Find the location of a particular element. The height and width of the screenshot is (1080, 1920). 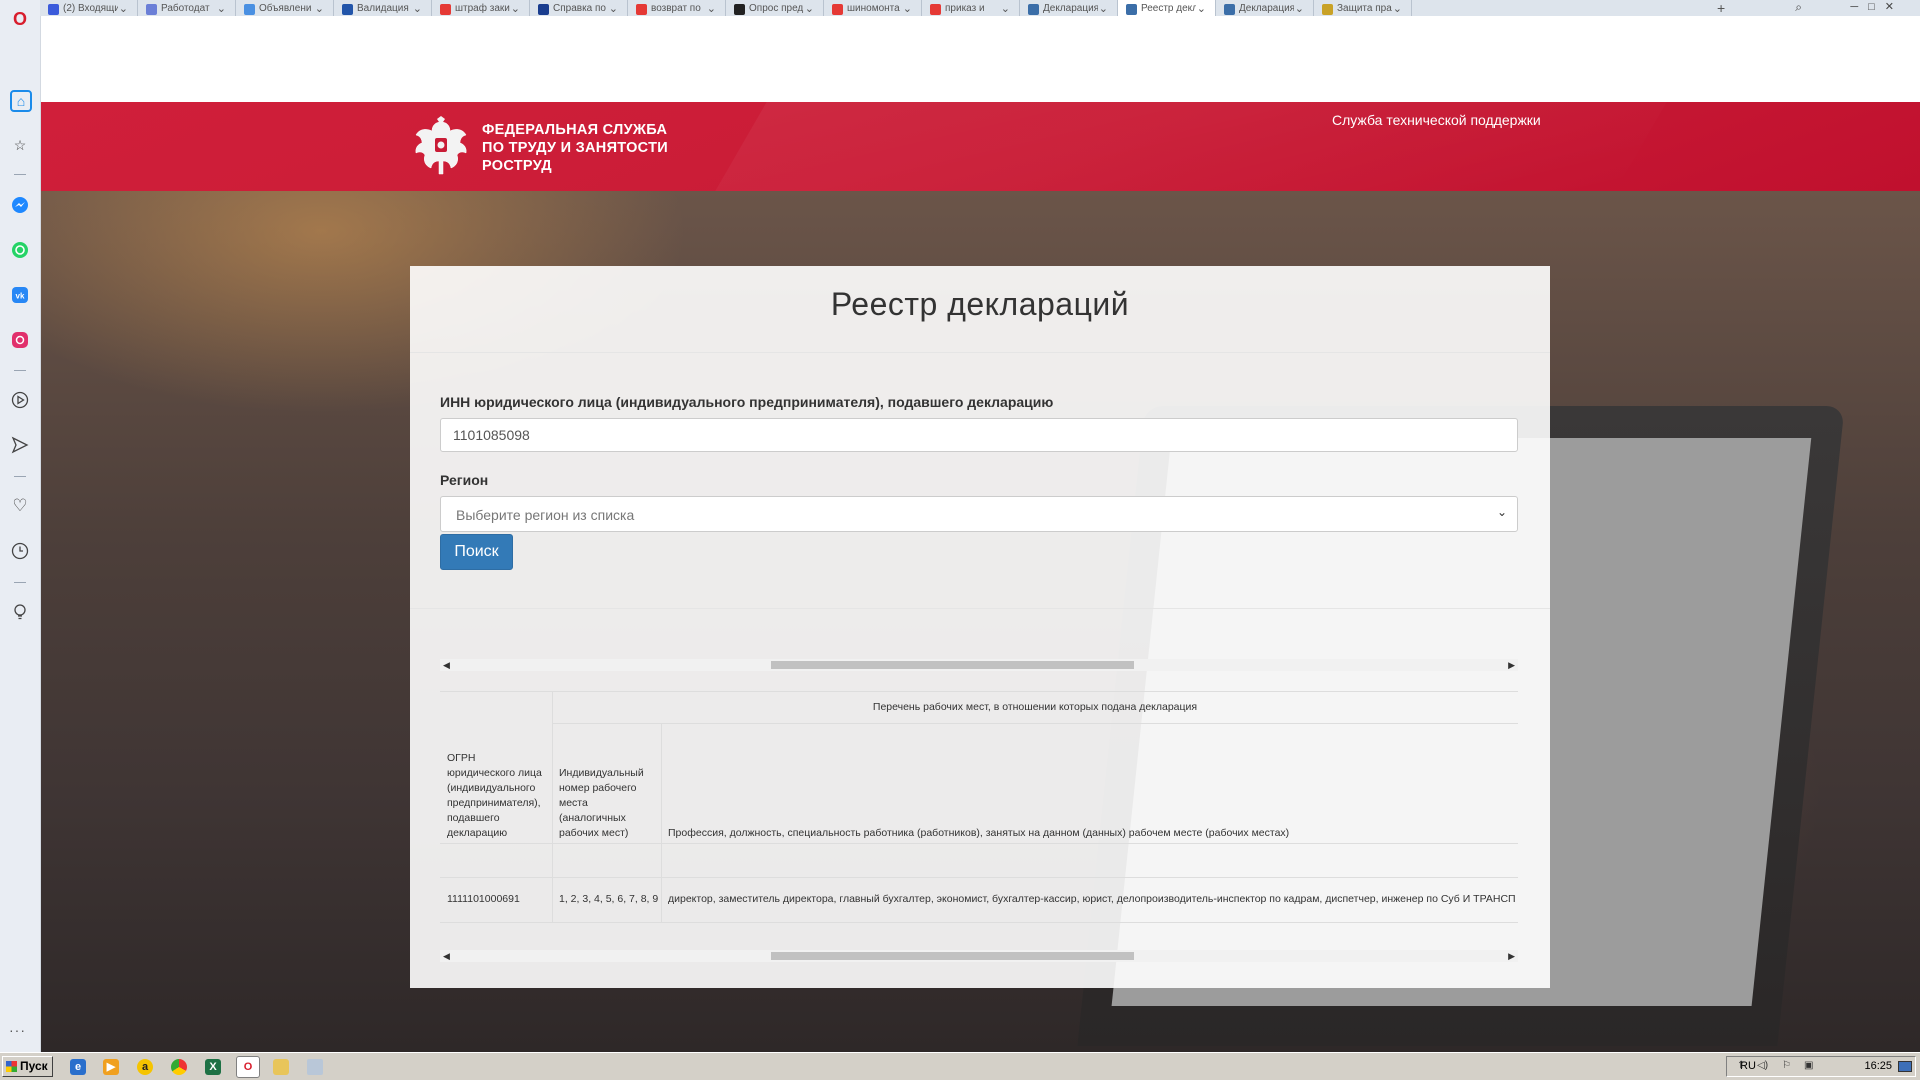

browser-tab: возврат по ⌄ is located at coordinates (677, 8).